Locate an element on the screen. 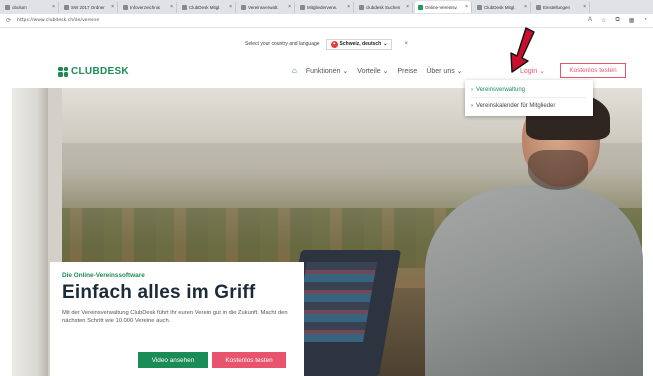  dropdown-item-label: Vereinskalender für Mitglieder is located at coordinates (516, 105).